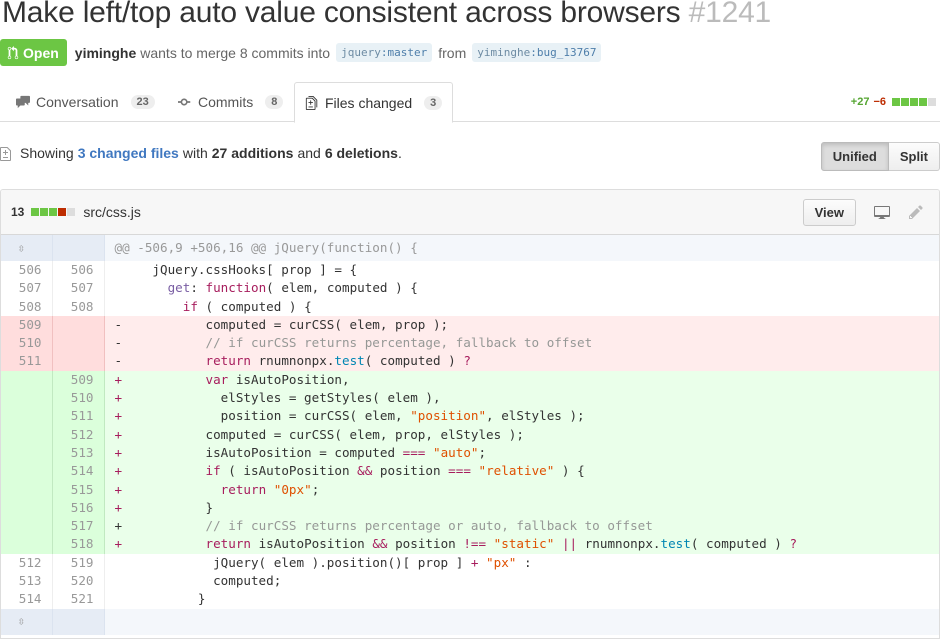  I want to click on from-text: from, so click(452, 52).